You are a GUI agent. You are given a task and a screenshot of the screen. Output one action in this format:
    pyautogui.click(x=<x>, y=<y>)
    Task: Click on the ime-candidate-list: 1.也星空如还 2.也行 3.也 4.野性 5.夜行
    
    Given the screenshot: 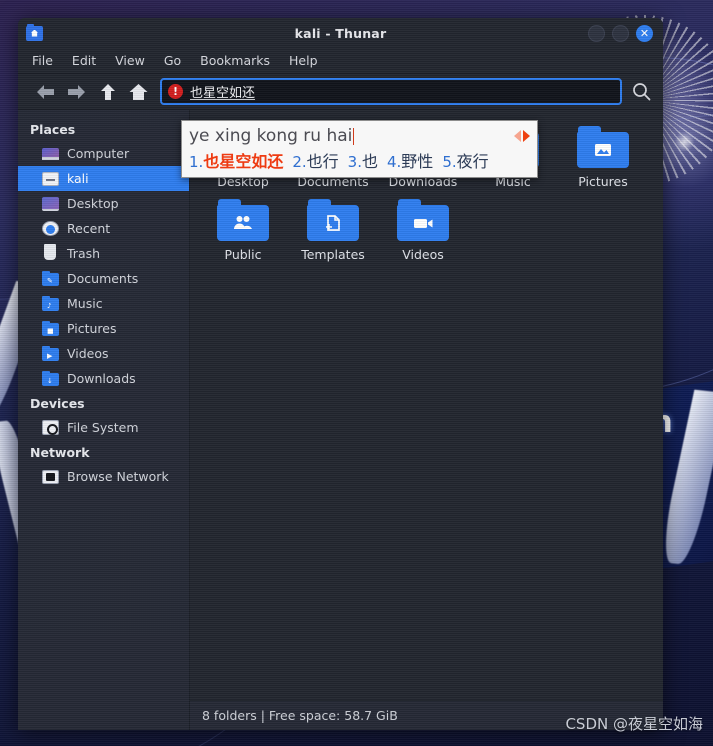 What is the action you would take?
    pyautogui.click(x=359, y=160)
    